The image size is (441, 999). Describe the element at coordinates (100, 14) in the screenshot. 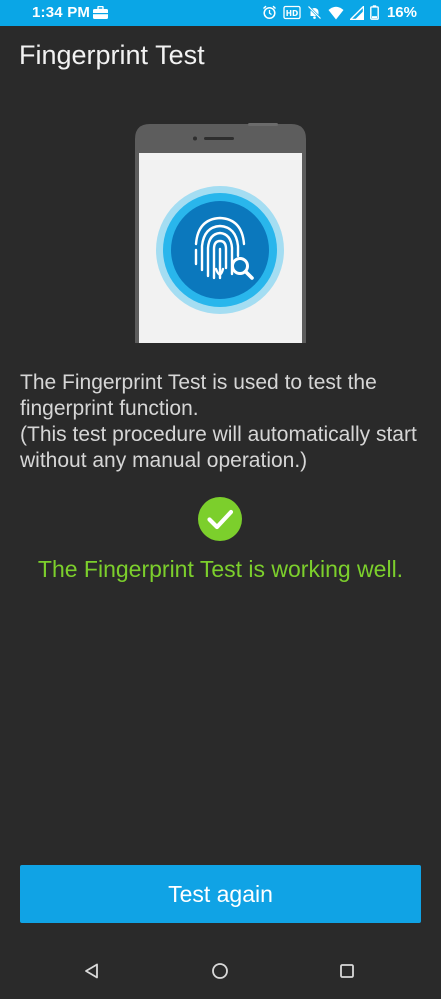

I see `briefcase-icon` at that location.